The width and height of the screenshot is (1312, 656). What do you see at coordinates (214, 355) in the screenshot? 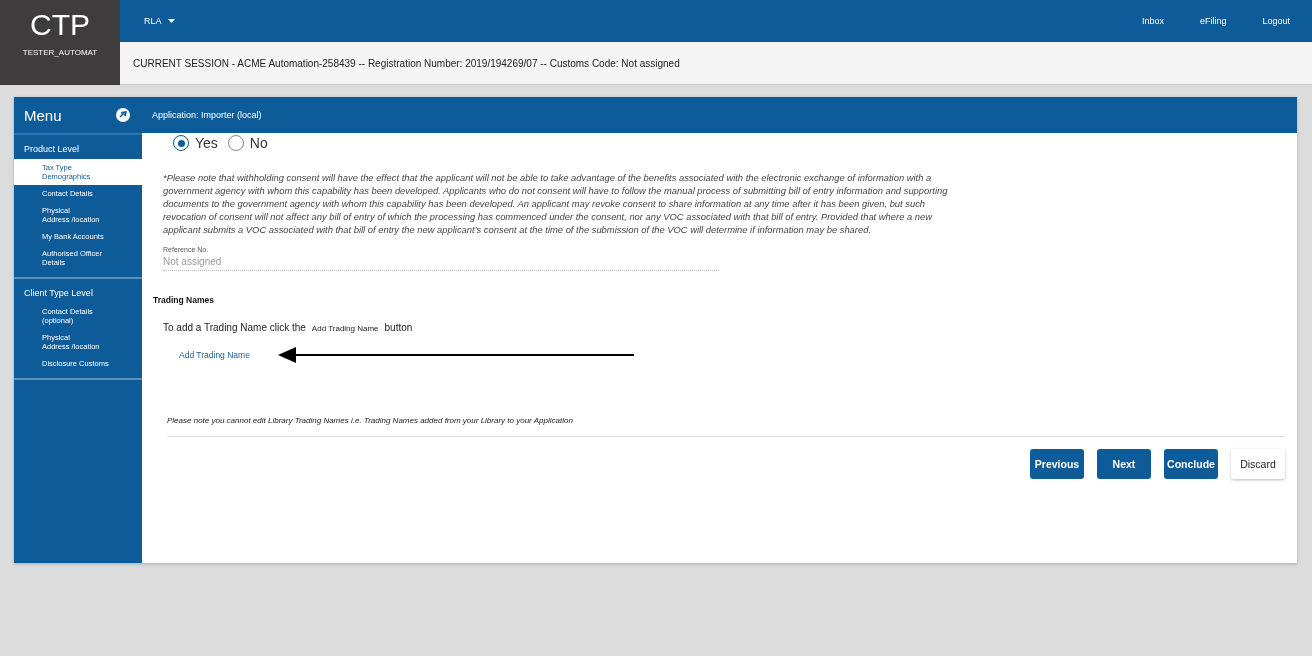
I see `add-trading-name-link: Add Trading Name` at bounding box center [214, 355].